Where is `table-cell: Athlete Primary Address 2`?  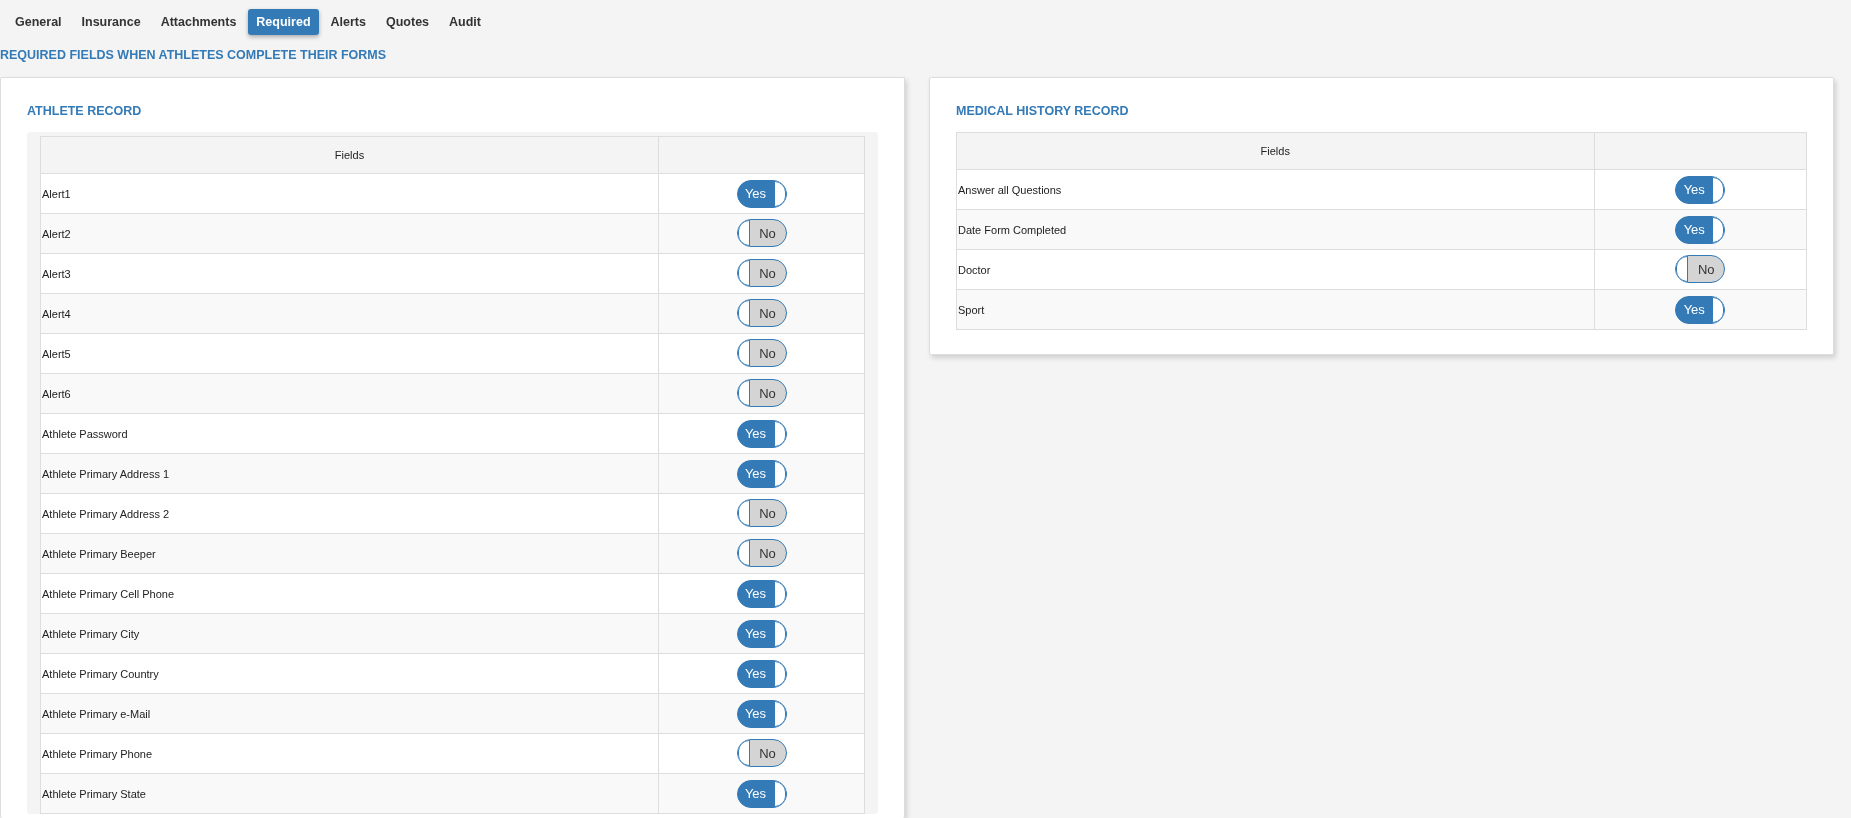
table-cell: Athlete Primary Address 2 is located at coordinates (349, 513).